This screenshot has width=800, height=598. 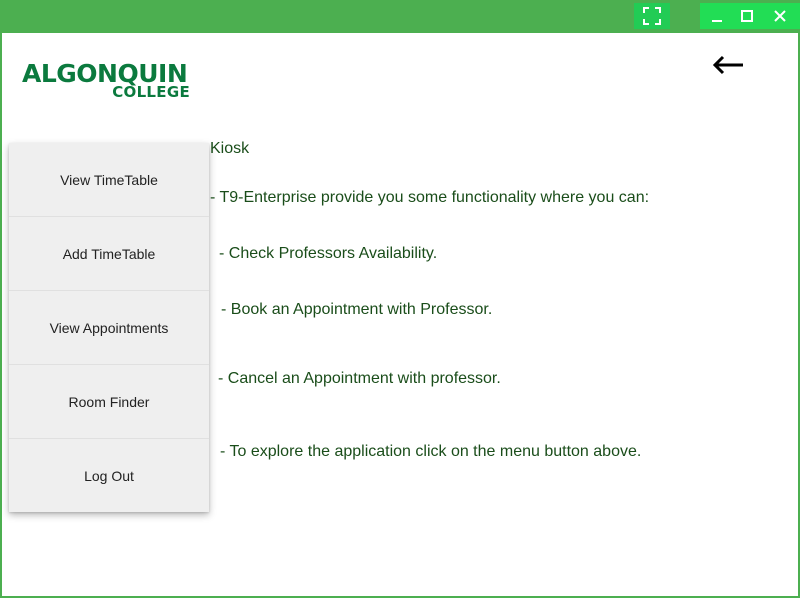 What do you see at coordinates (230, 148) in the screenshot?
I see `page-title: Kiosk` at bounding box center [230, 148].